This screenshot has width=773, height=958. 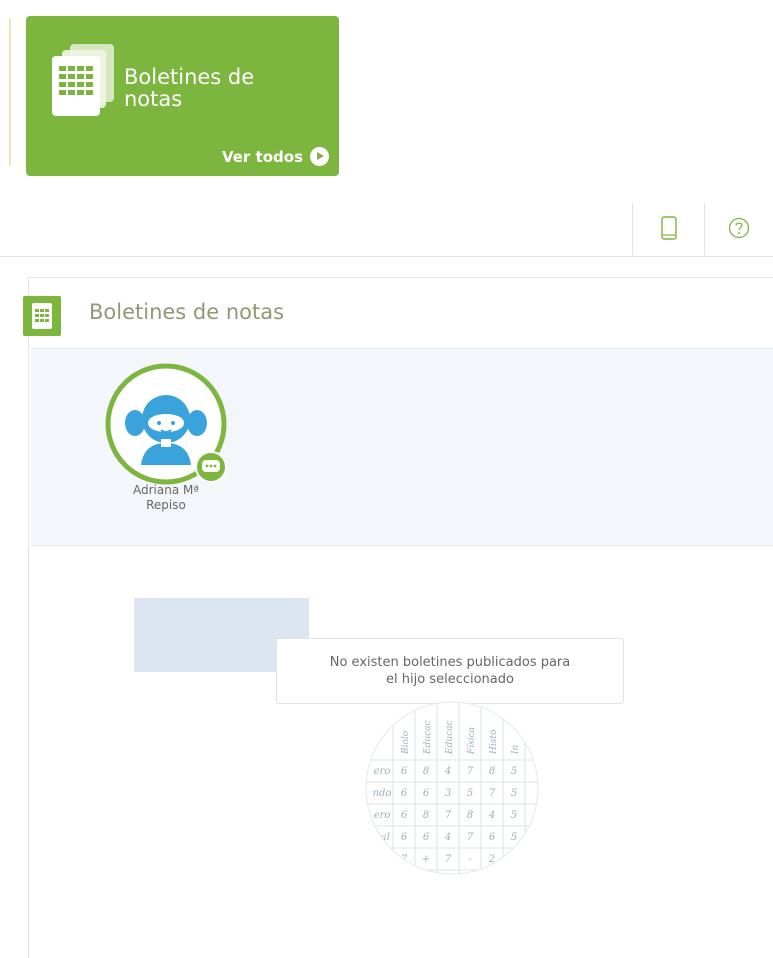 I want to click on see-all-label: Ver todos, so click(x=262, y=156).